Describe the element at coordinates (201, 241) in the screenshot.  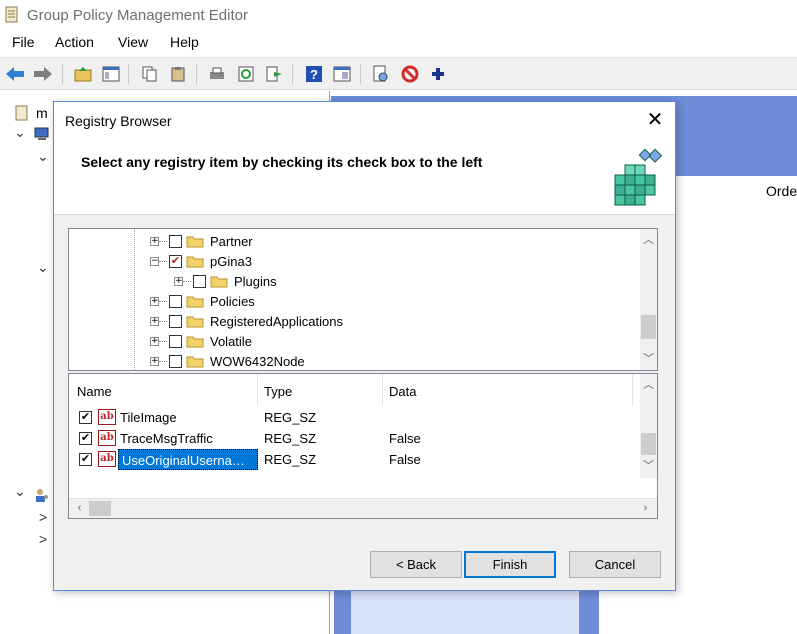
I see `tree-item-partner: + Partner` at that location.